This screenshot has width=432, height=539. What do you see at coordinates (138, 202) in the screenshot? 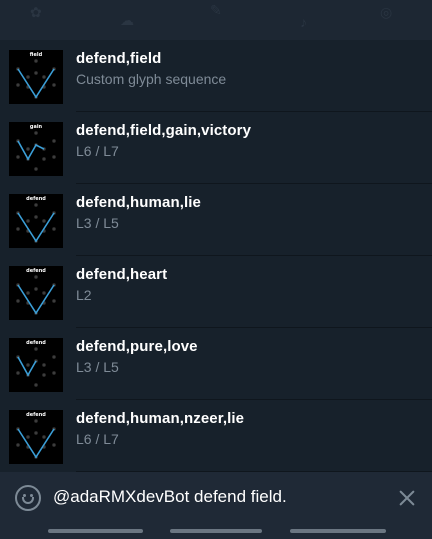
I see `result-title: defend,human,lie` at bounding box center [138, 202].